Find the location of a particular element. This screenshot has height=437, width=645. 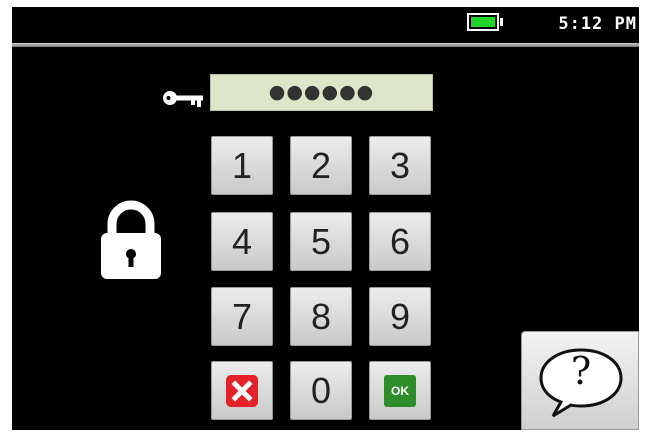

keypad-key-5: 5 is located at coordinates (321, 241).